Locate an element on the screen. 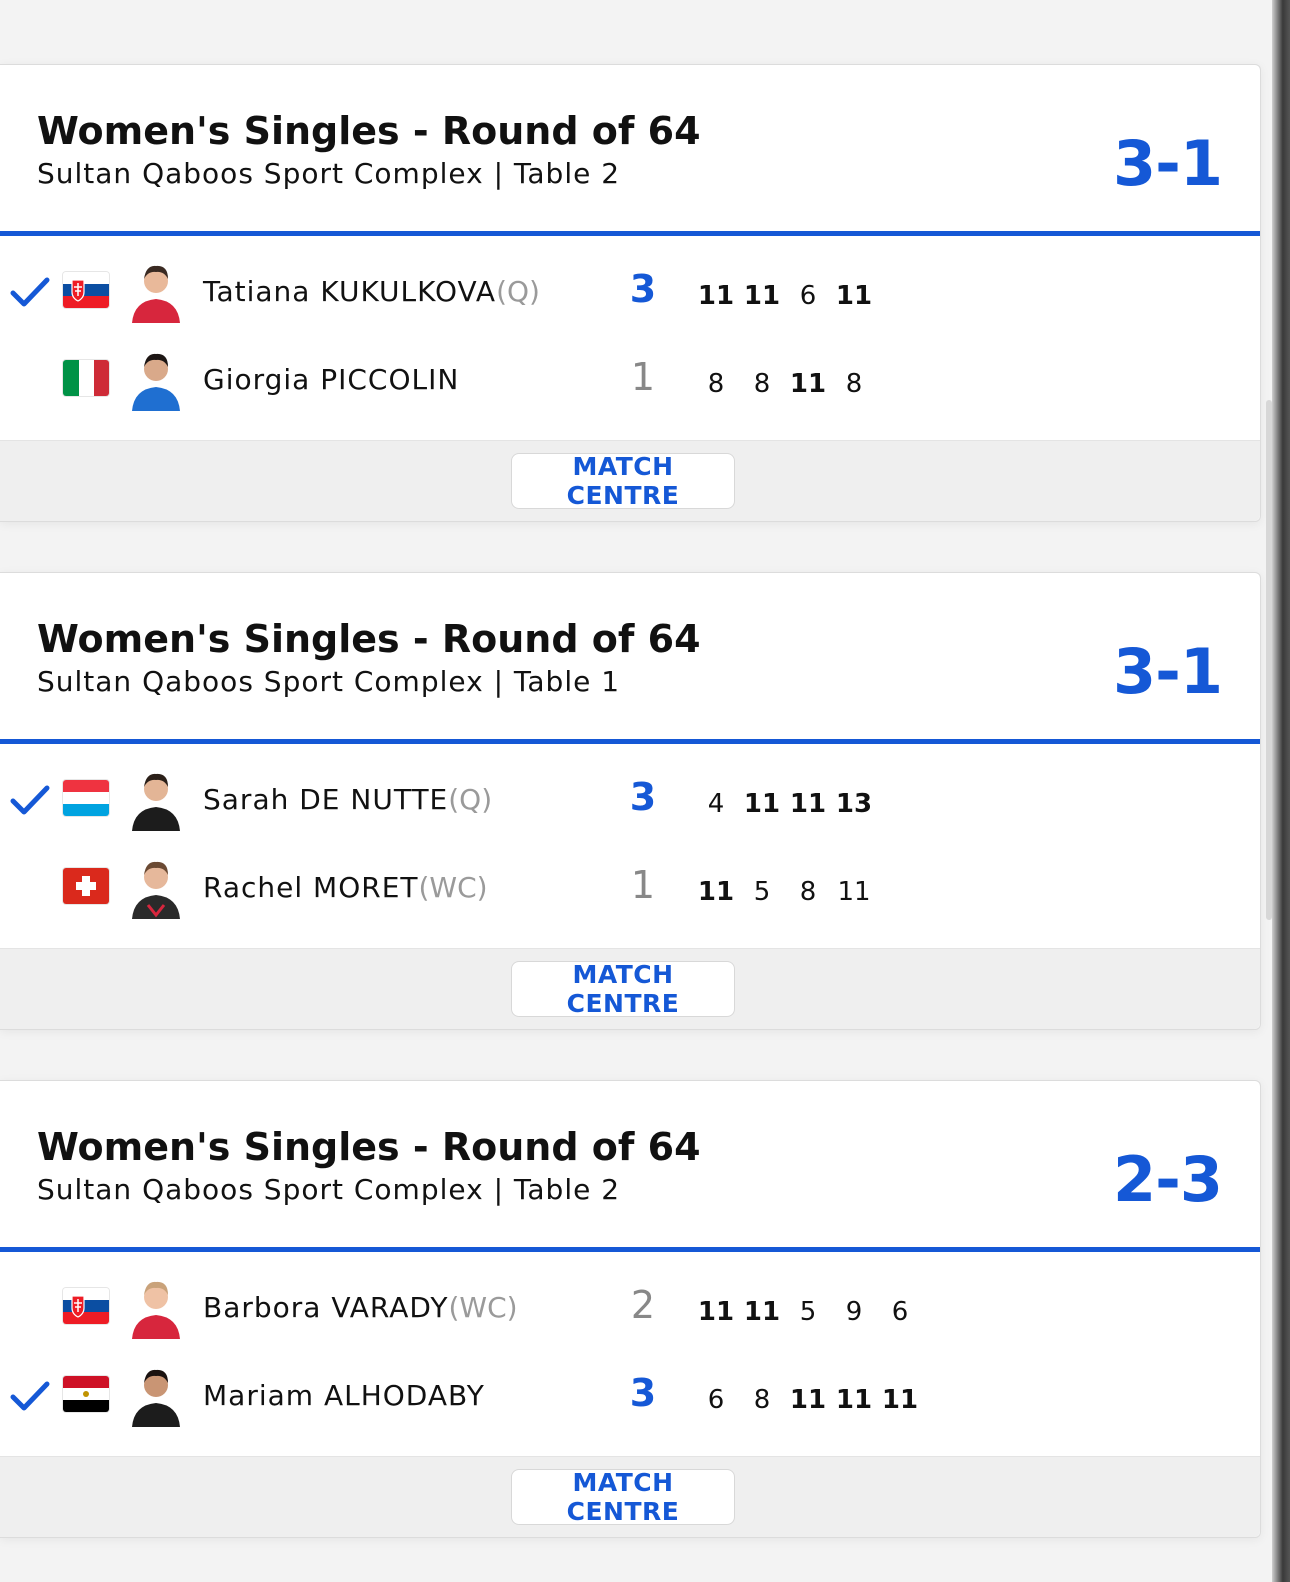 The height and width of the screenshot is (1582, 1290). player-row: Sarah DE NUTTE(Q) 3 4 11 11 13 is located at coordinates (630, 800).